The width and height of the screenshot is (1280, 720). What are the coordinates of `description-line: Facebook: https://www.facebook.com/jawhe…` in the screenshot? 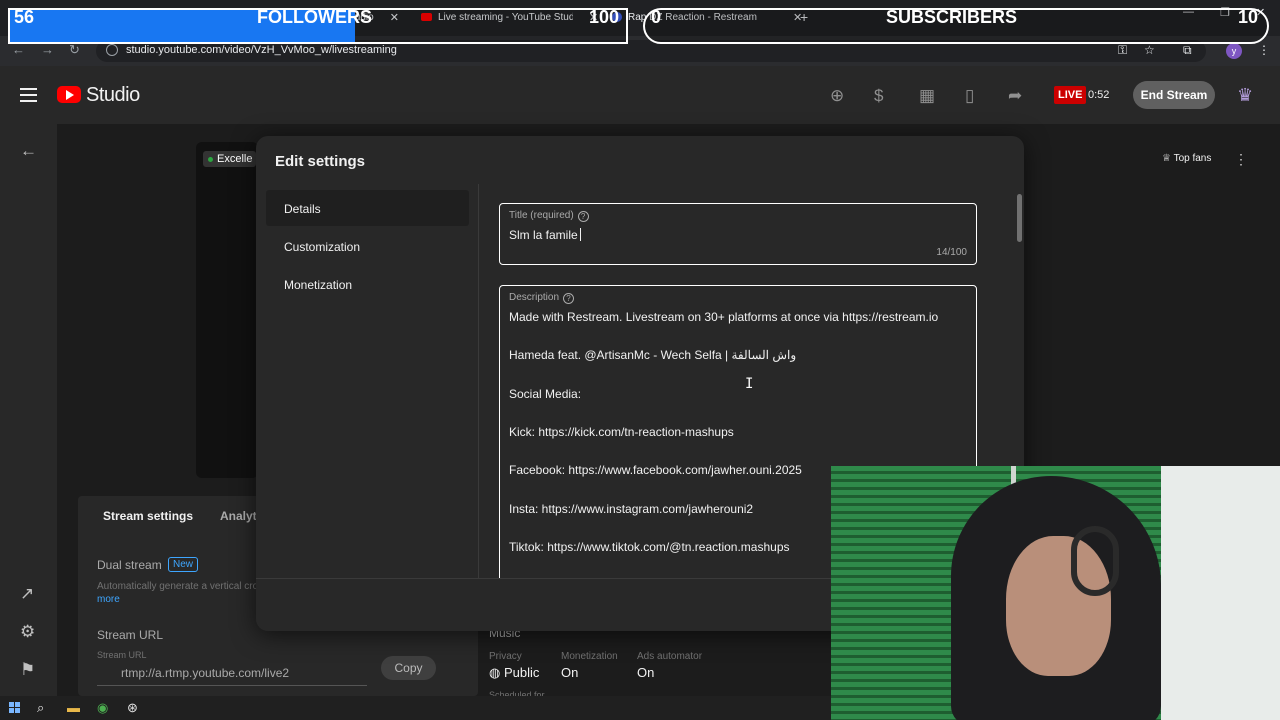 It's located at (655, 470).